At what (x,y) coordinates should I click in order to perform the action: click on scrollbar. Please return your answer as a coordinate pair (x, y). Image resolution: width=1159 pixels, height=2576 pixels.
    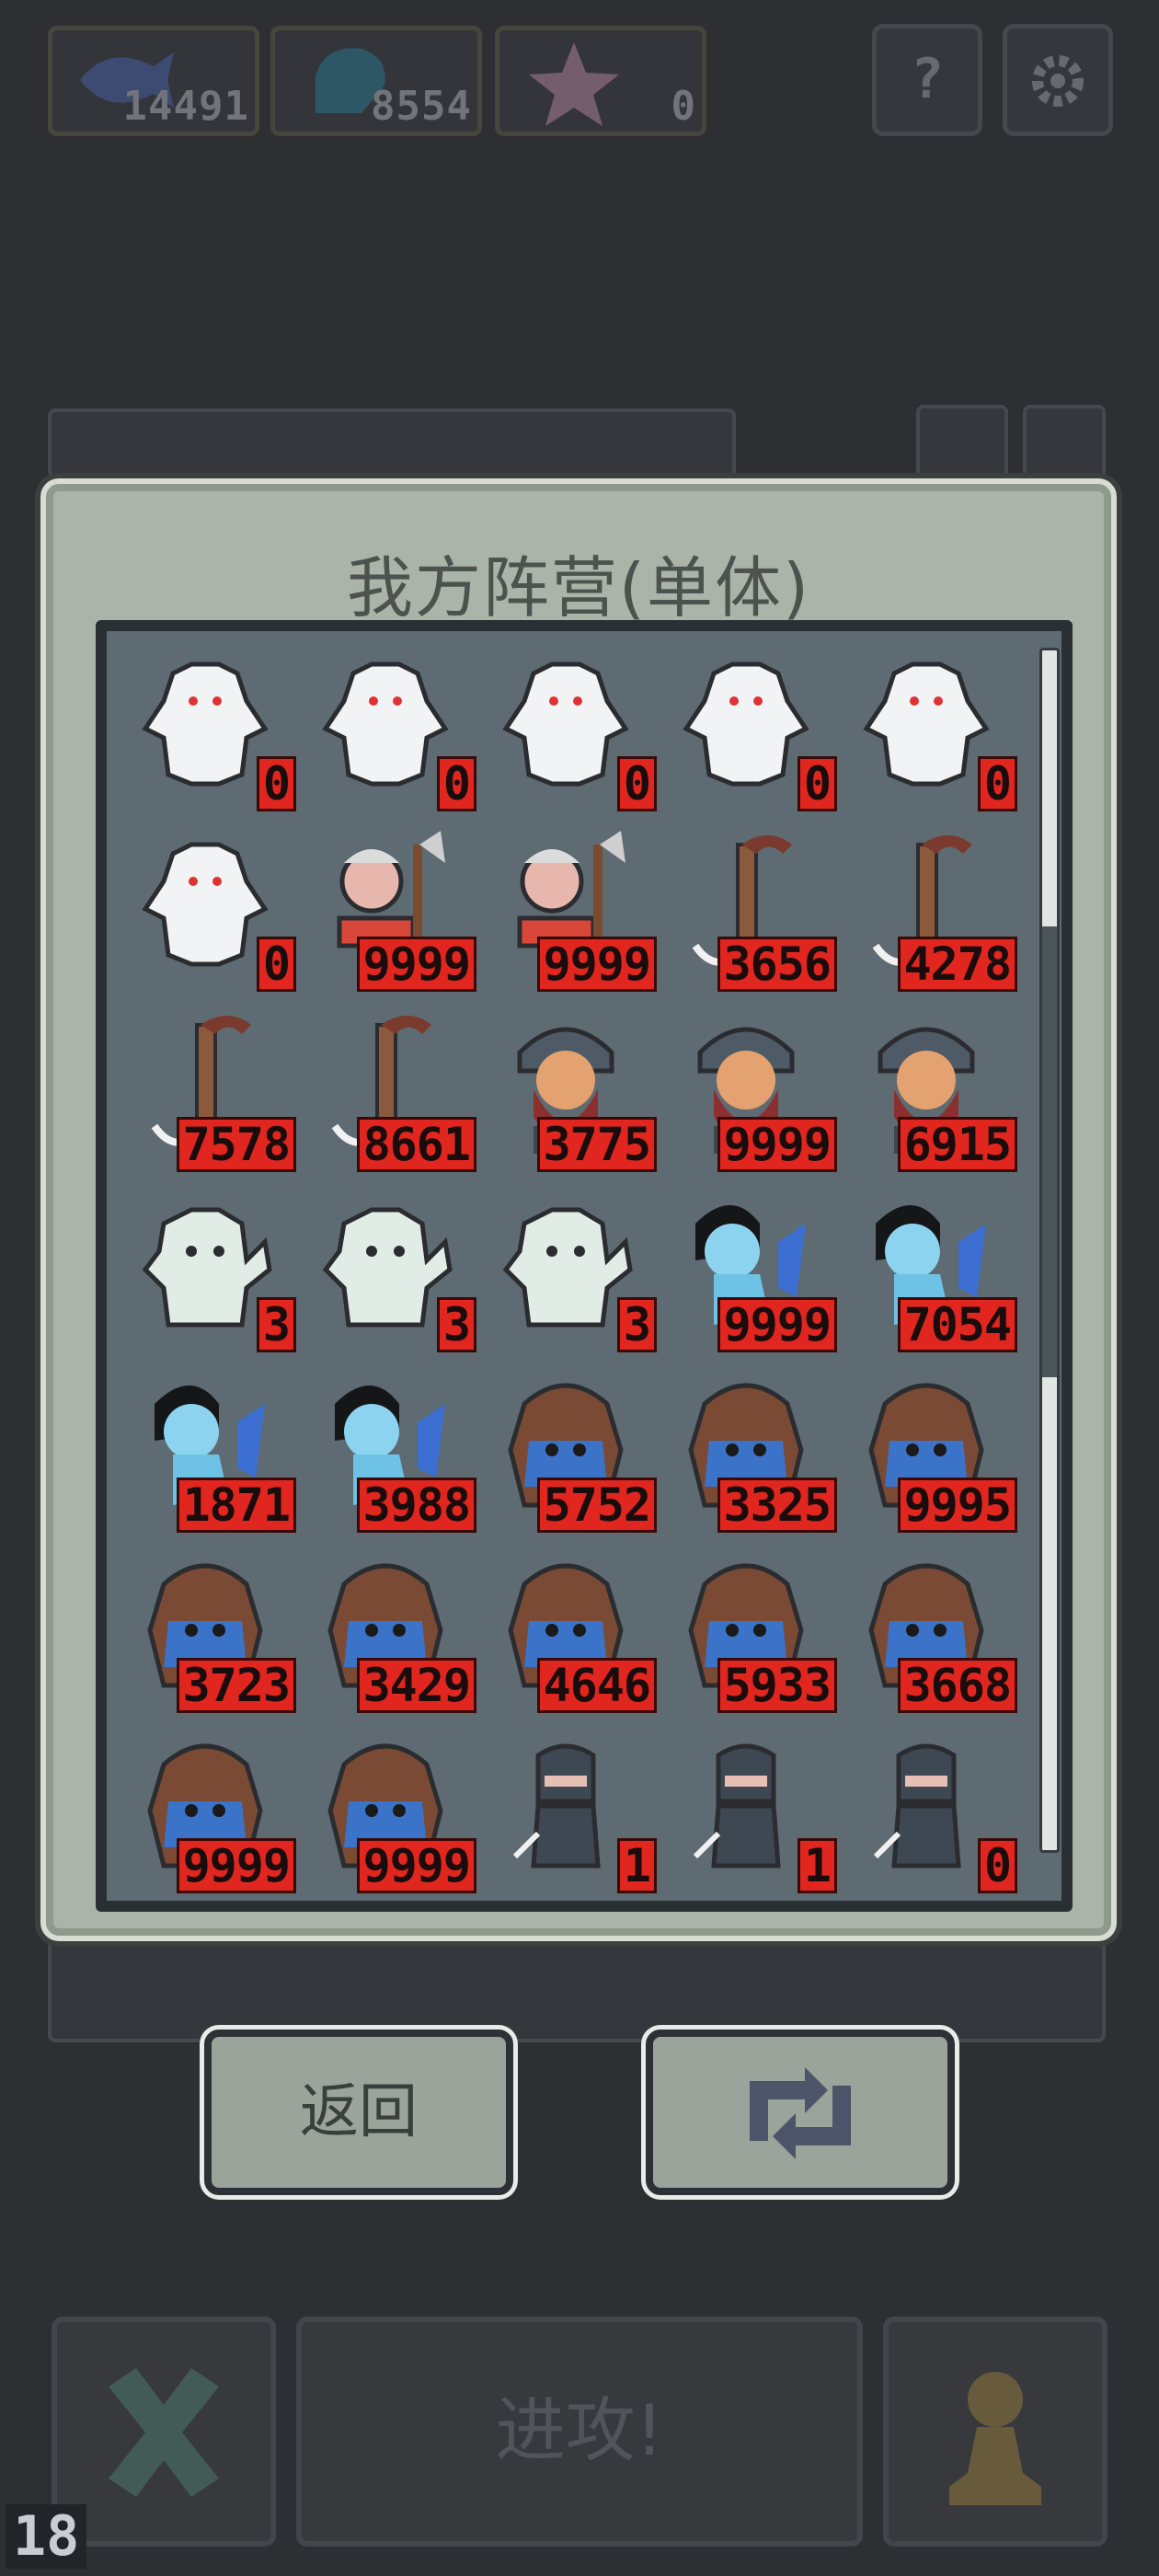
    Looking at the image, I should click on (1049, 1250).